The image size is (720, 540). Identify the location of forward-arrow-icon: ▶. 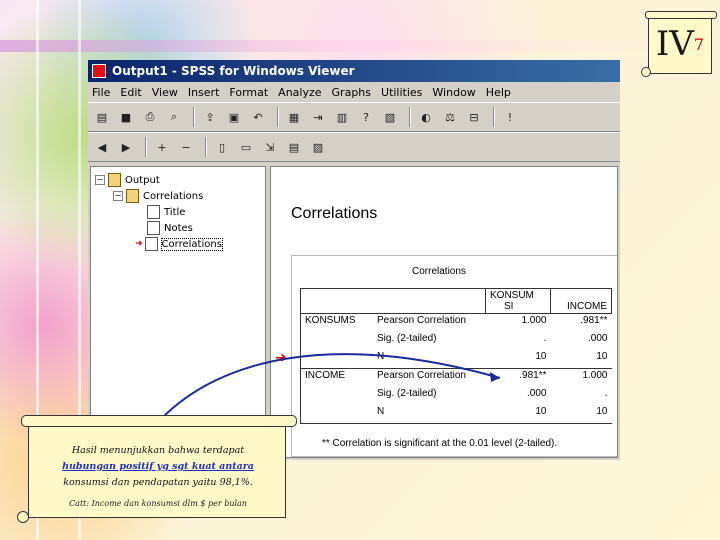
(126, 147).